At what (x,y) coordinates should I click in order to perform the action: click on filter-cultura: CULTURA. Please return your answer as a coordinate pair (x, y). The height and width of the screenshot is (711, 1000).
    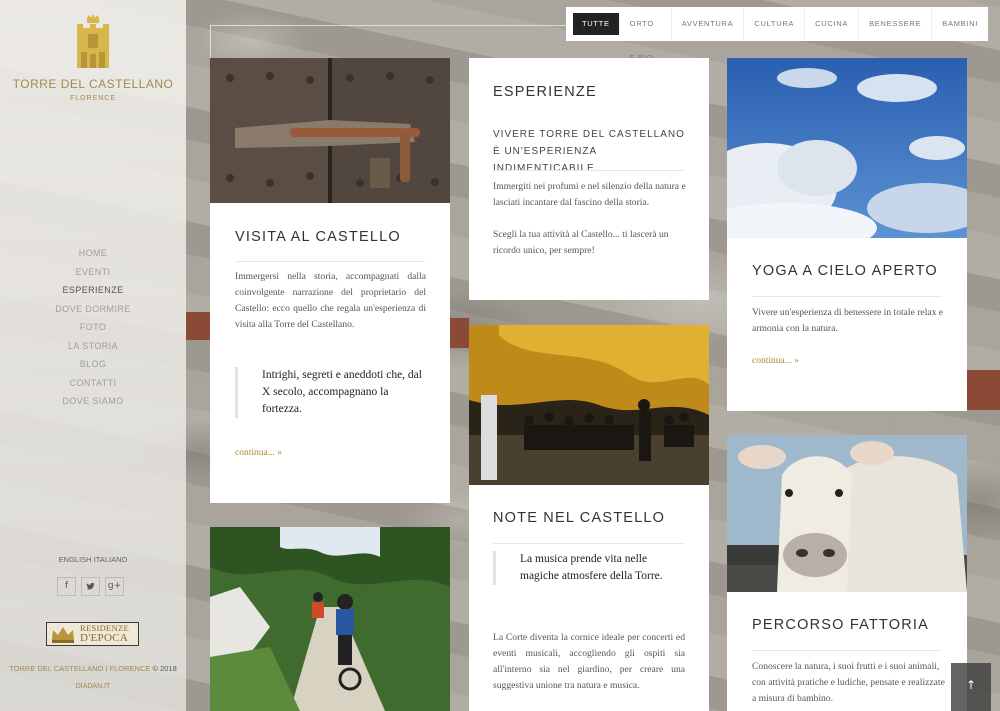
    Looking at the image, I should click on (775, 24).